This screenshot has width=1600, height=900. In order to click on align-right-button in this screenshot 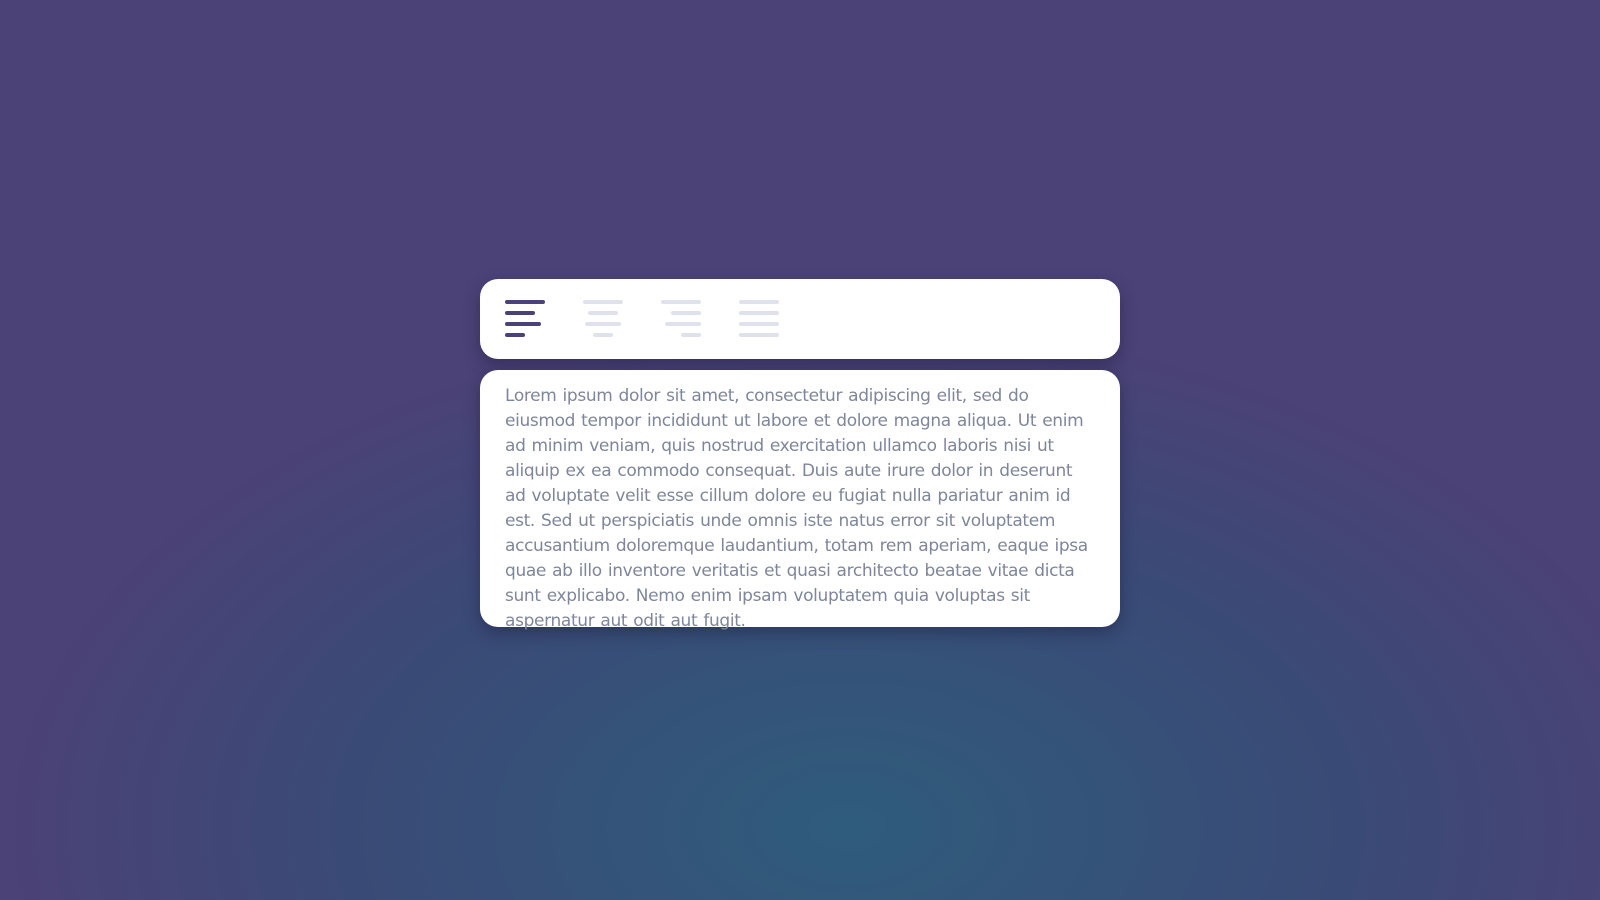, I will do `click(681, 319)`.